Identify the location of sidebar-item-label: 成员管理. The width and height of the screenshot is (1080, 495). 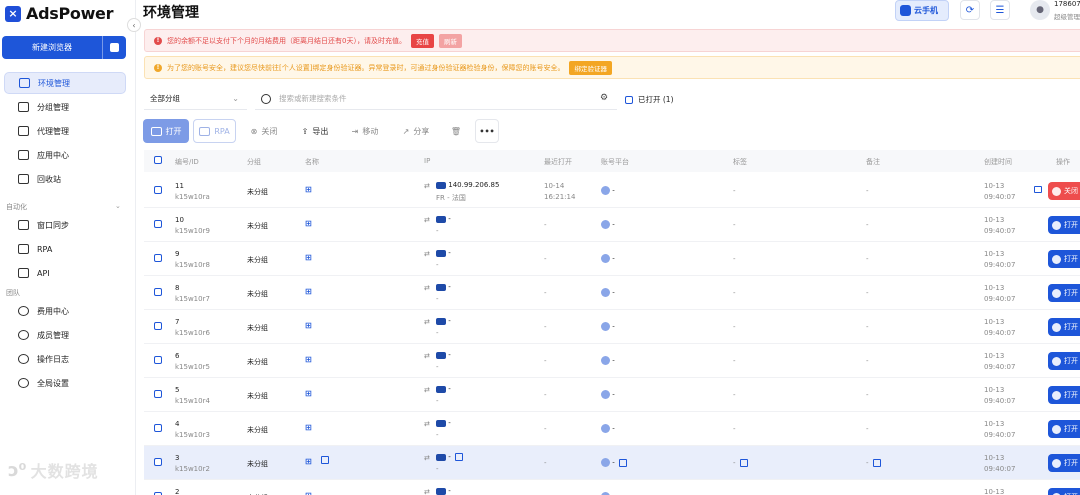
(53, 335).